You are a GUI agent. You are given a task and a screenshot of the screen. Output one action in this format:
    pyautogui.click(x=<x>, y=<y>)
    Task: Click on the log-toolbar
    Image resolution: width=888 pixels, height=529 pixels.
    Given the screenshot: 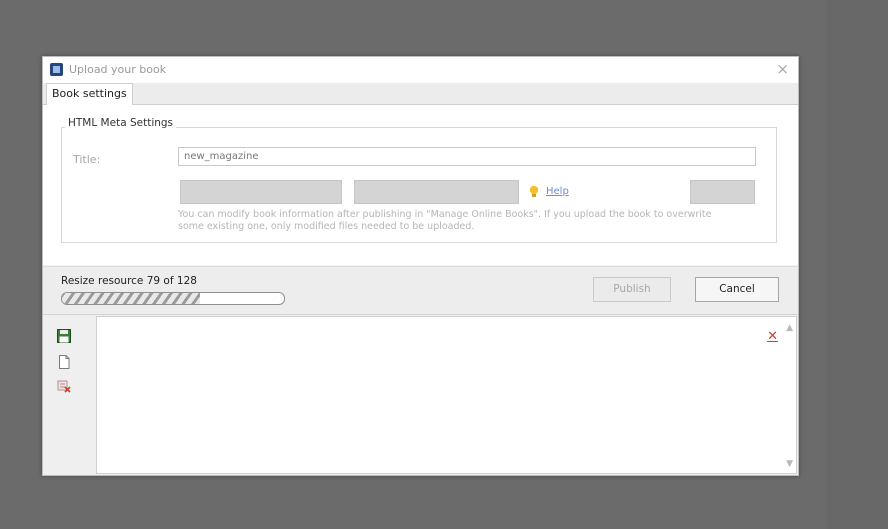 What is the action you would take?
    pyautogui.click(x=69, y=395)
    